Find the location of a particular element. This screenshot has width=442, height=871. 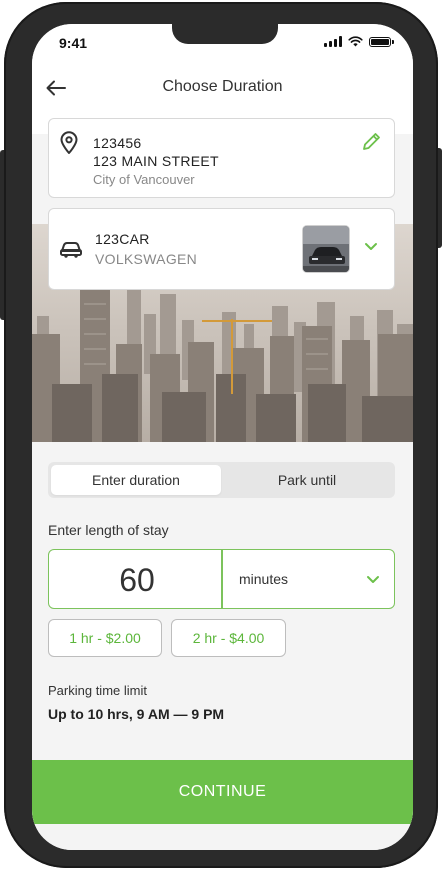

edit-location-button is located at coordinates (372, 143).